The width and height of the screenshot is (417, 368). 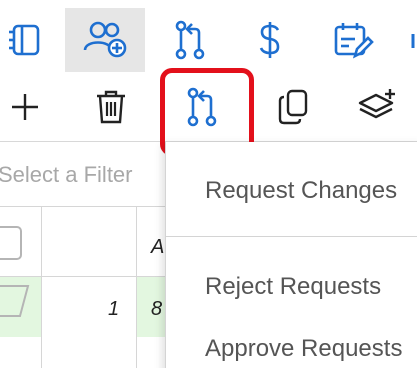 I want to click on menu-item-reject-requests: Reject Requests, so click(x=293, y=287).